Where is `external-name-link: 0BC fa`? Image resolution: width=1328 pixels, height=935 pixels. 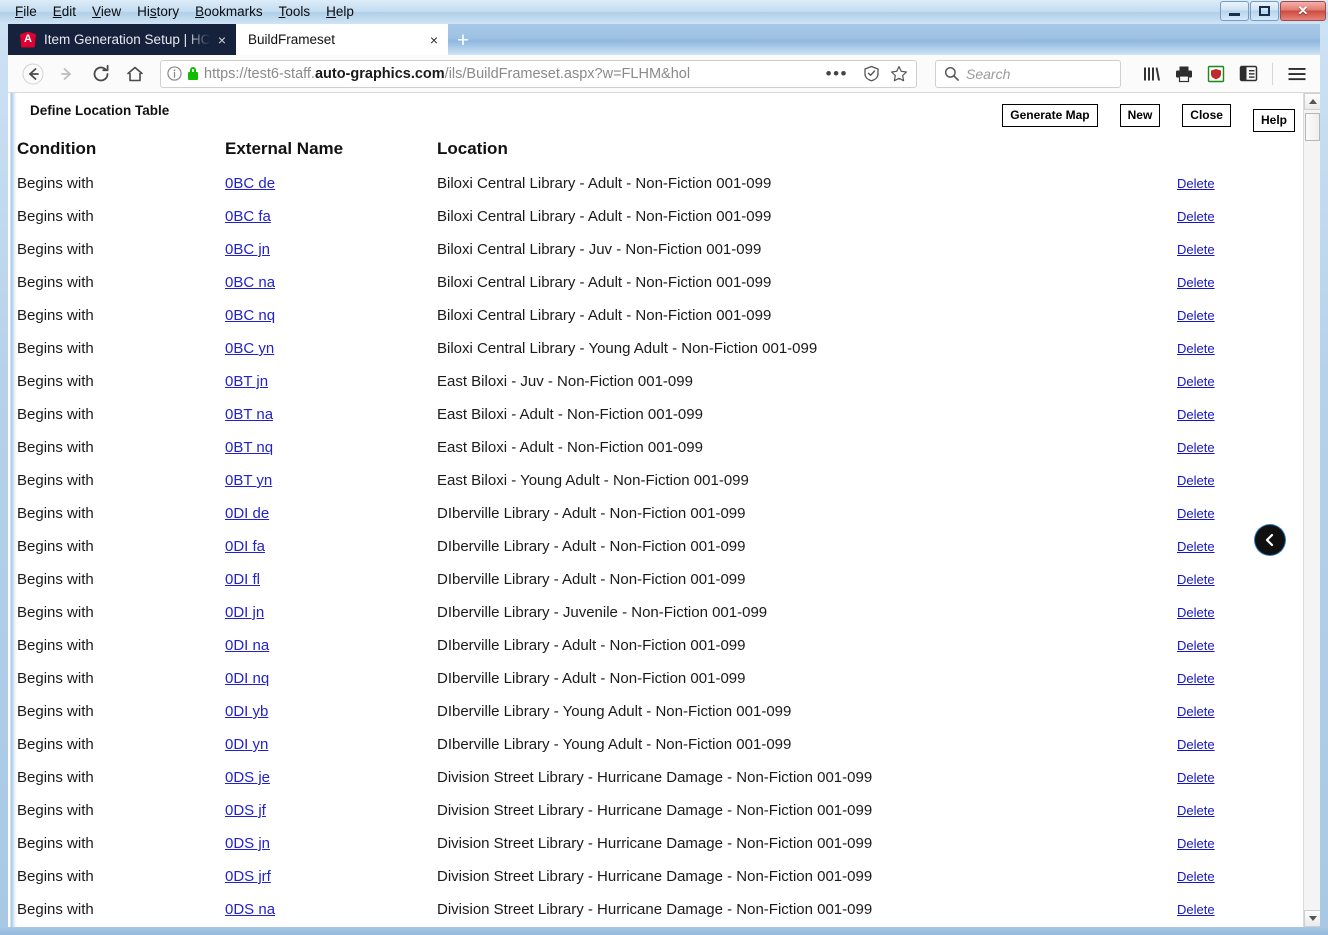
external-name-link: 0BC fa is located at coordinates (248, 216).